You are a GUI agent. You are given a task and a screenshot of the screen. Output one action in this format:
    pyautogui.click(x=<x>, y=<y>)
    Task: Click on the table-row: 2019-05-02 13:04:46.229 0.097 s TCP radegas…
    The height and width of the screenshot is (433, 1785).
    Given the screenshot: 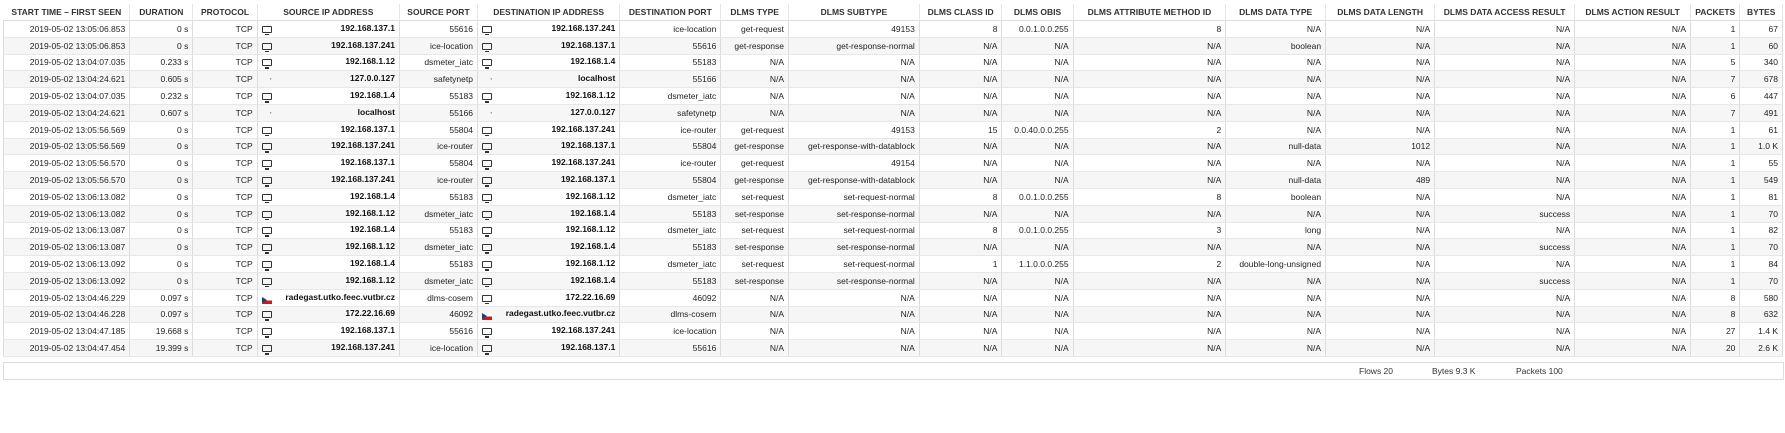 What is the action you would take?
    pyautogui.click(x=892, y=298)
    